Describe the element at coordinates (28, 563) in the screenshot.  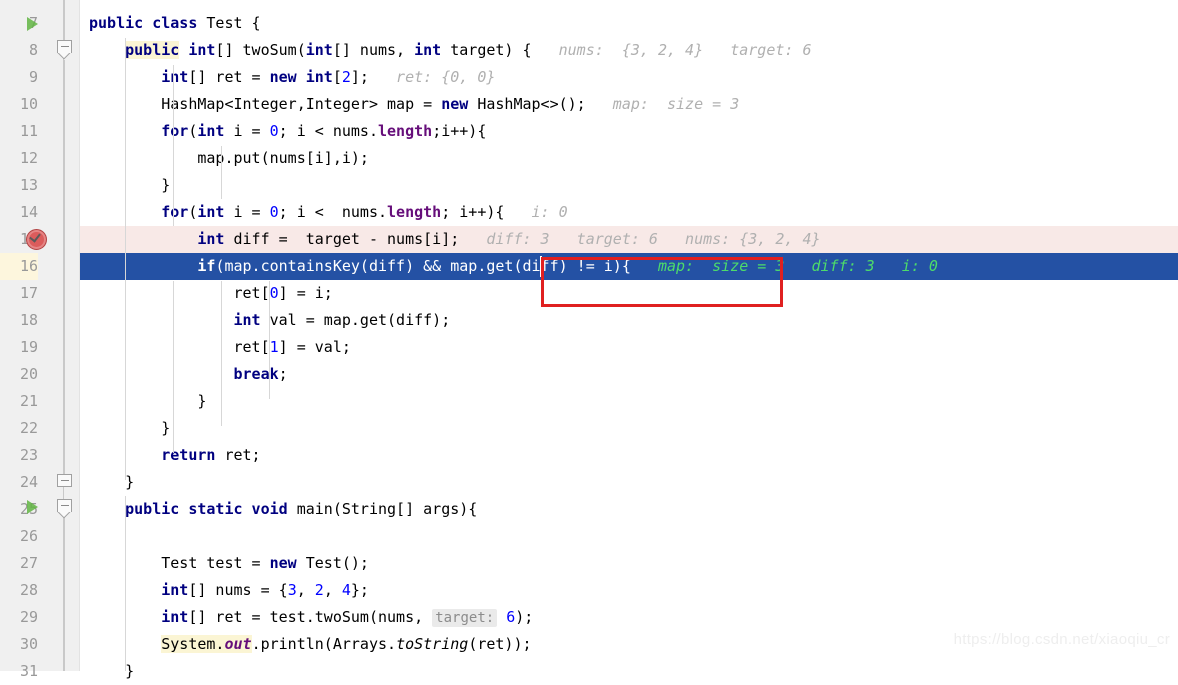
I see `line-number: 27` at that location.